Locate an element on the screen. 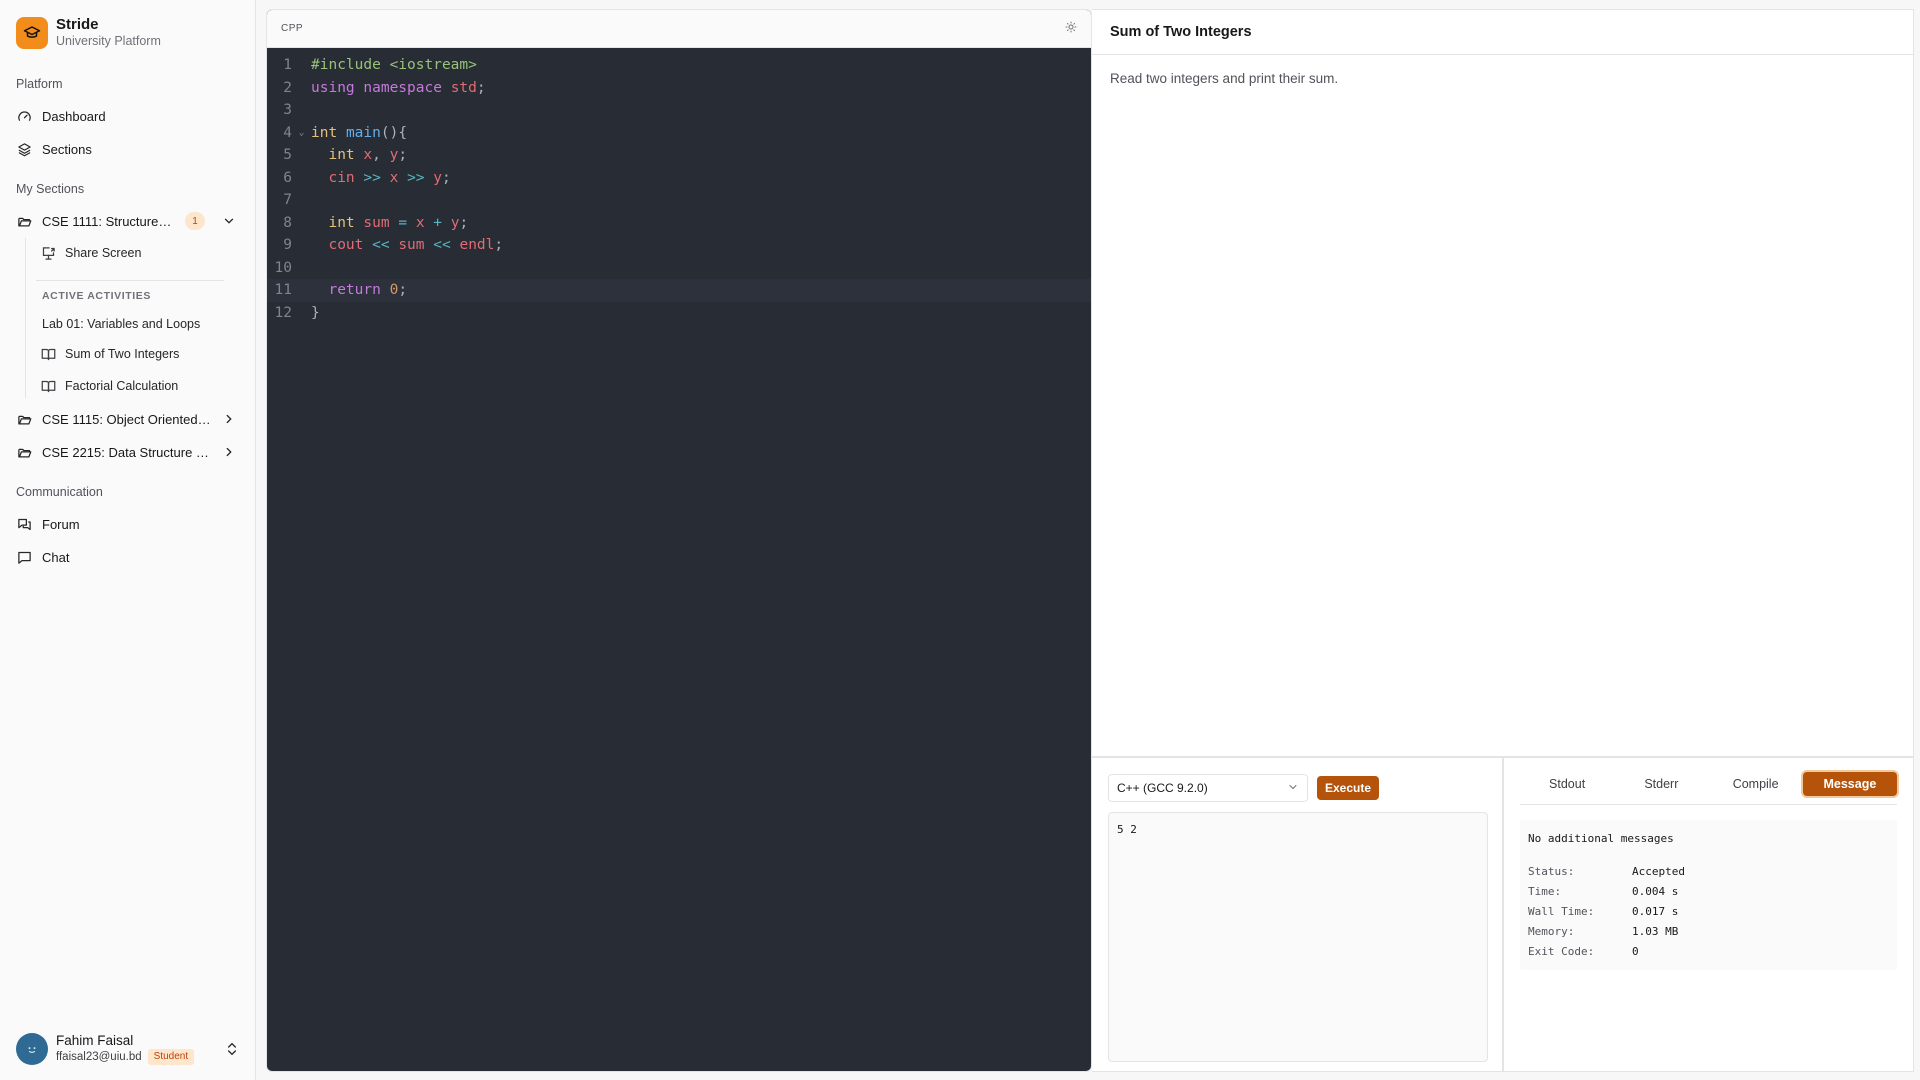 Image resolution: width=1920 pixels, height=1080 pixels. activity-item-factorial: Factorial Calculation is located at coordinates (131, 386).